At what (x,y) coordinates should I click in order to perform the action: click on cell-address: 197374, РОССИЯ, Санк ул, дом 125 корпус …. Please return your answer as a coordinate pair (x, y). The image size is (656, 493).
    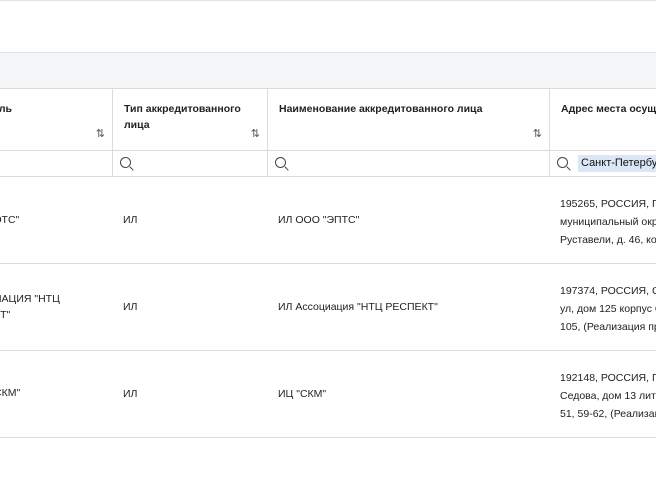
    Looking at the image, I should click on (602, 307).